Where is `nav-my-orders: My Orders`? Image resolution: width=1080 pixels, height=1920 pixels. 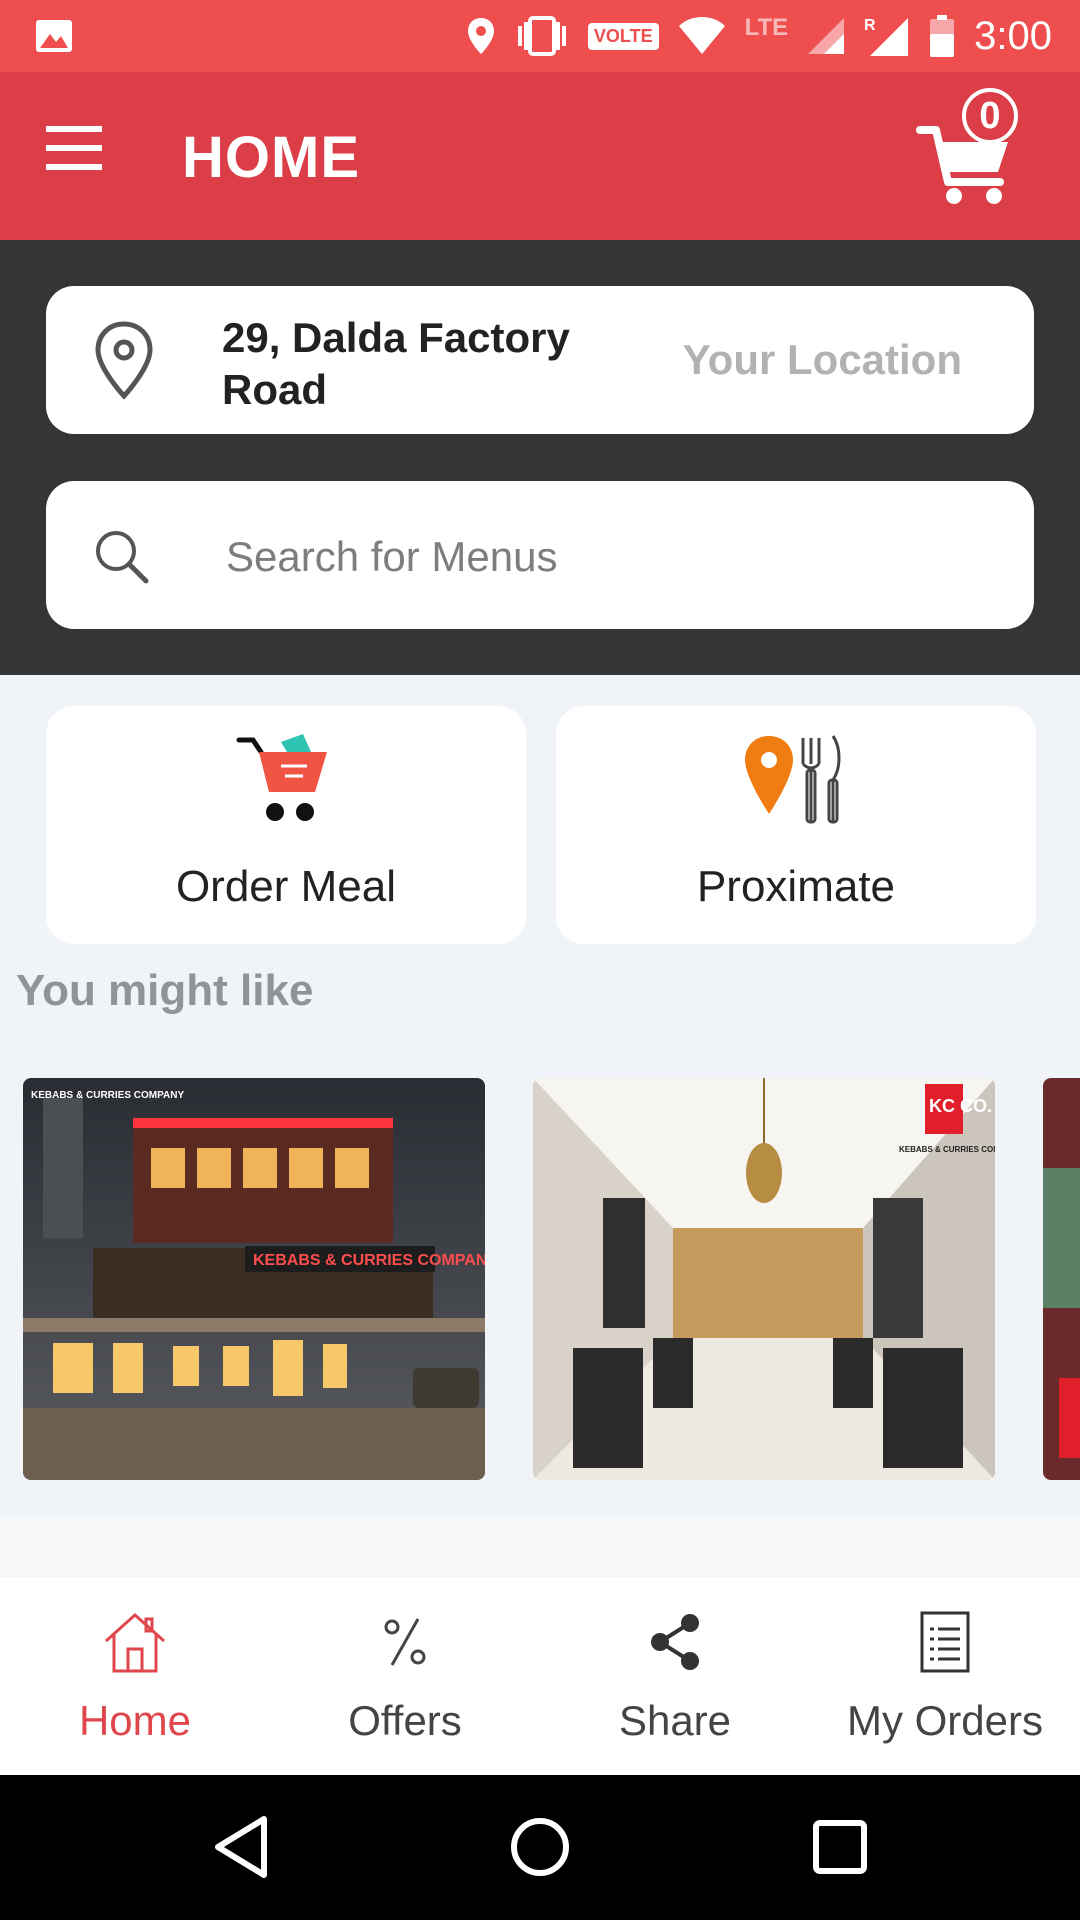 nav-my-orders: My Orders is located at coordinates (945, 1676).